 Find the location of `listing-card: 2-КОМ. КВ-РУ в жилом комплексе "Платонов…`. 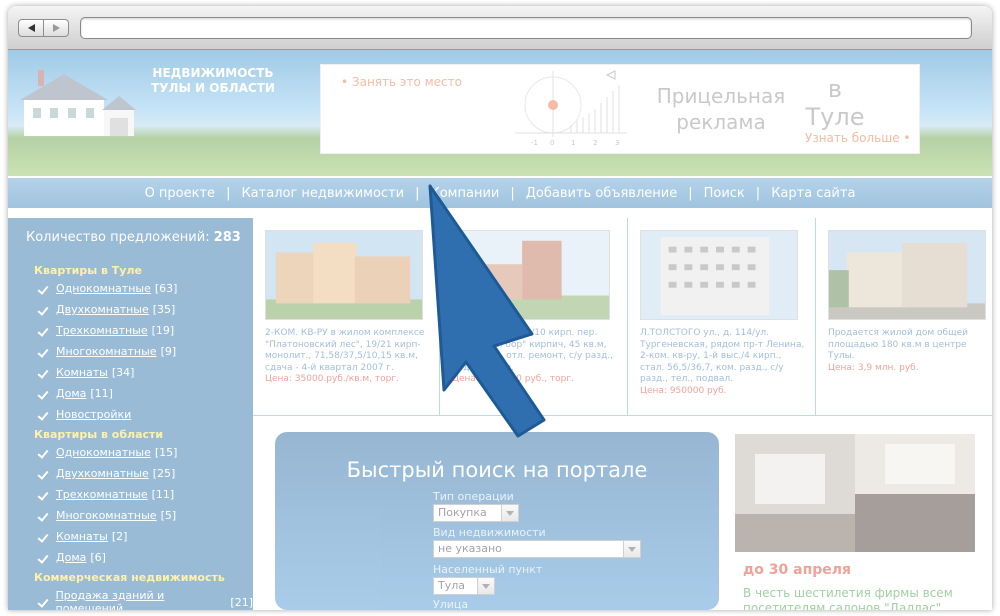

listing-card: 2-КОМ. КВ-РУ в жилом комплексе "Платонов… is located at coordinates (346, 317).